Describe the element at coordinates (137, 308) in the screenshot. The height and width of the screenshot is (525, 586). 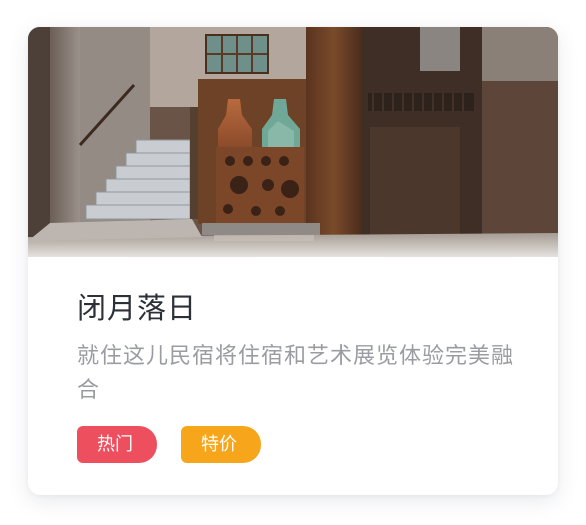
I see `listing-title: 闭月落日` at that location.